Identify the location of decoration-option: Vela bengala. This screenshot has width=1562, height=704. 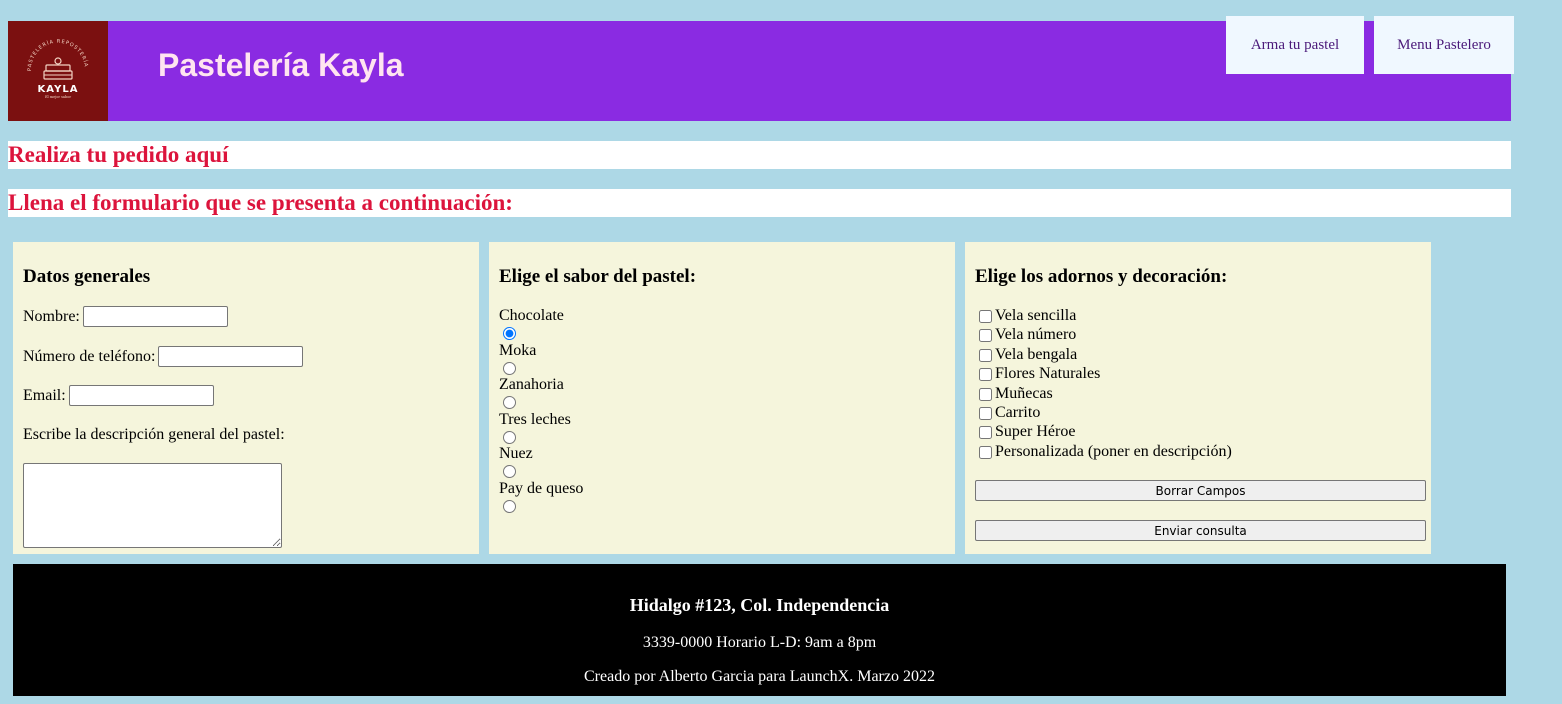
(1028, 355).